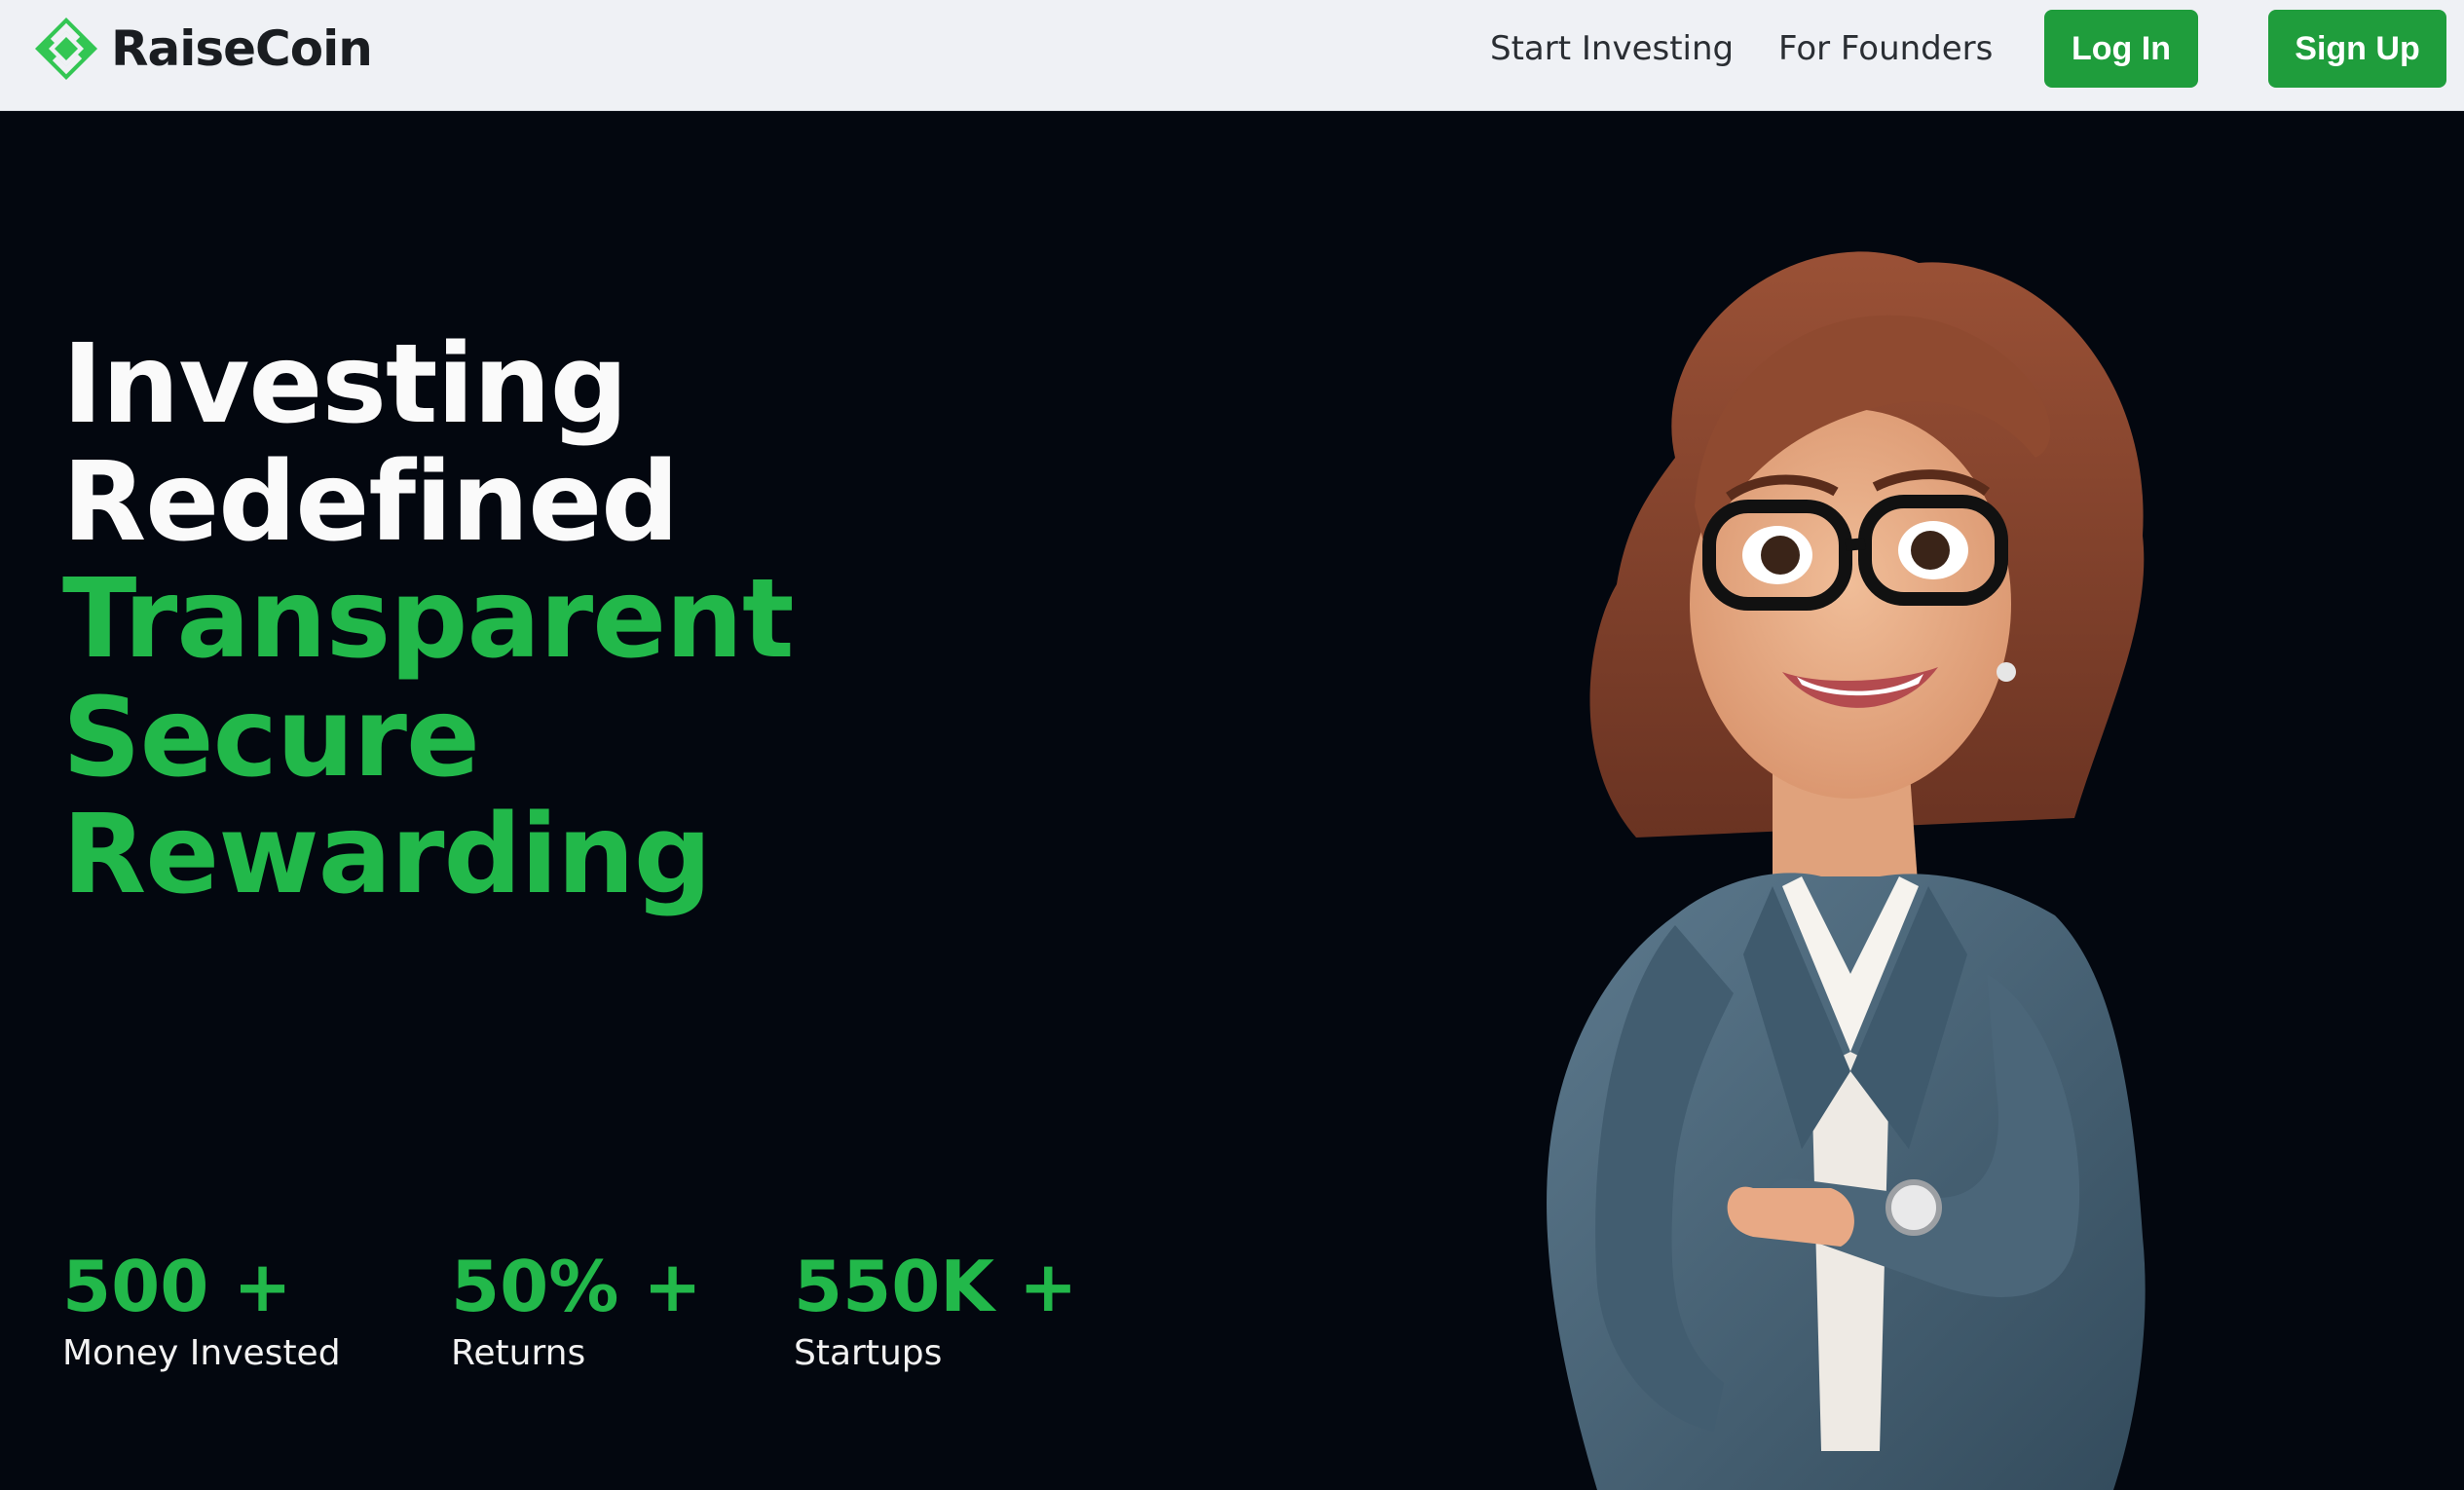 This screenshot has height=1490, width=2464. Describe the element at coordinates (271, 738) in the screenshot. I see `hero-line-secure: Secure` at that location.